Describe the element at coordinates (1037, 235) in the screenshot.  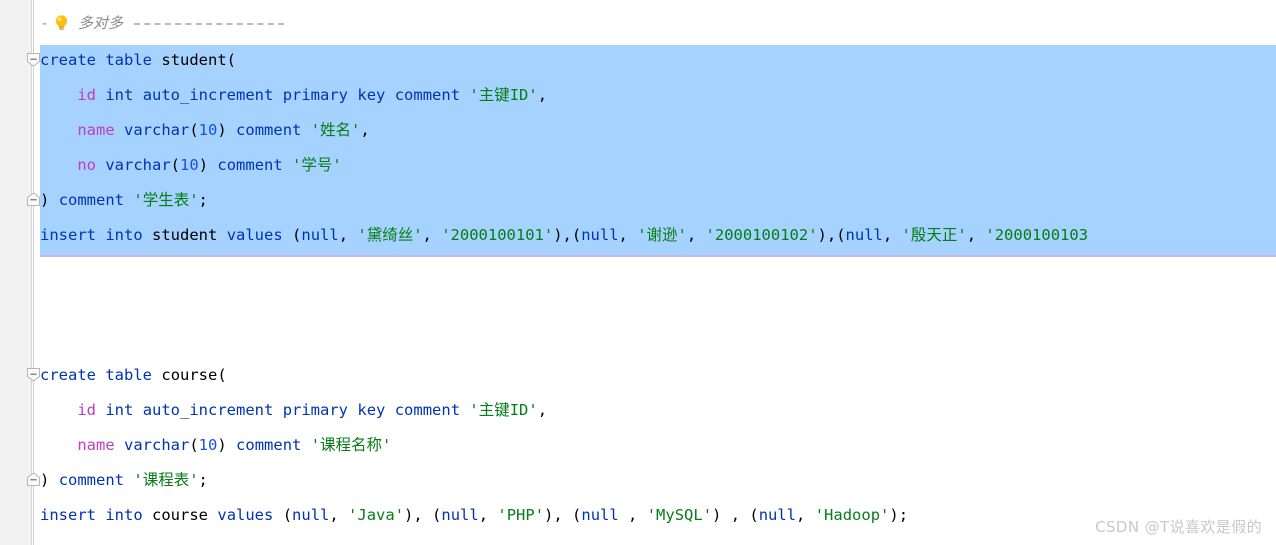
I see `code-token: '2000100103` at that location.